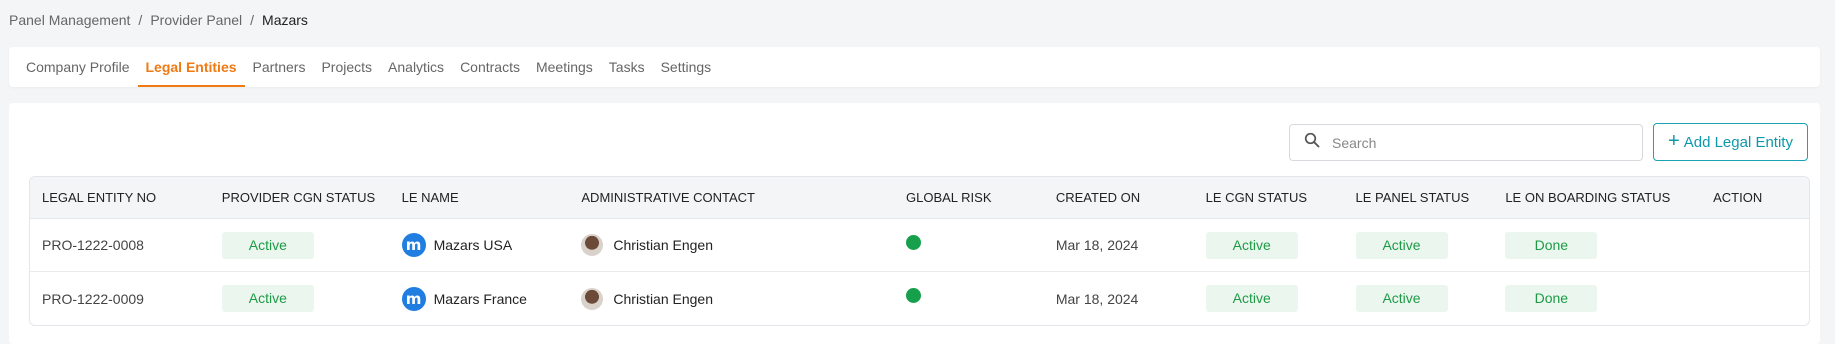  What do you see at coordinates (69, 20) in the screenshot?
I see `breadcrumb-item-panel-management: Panel Management` at bounding box center [69, 20].